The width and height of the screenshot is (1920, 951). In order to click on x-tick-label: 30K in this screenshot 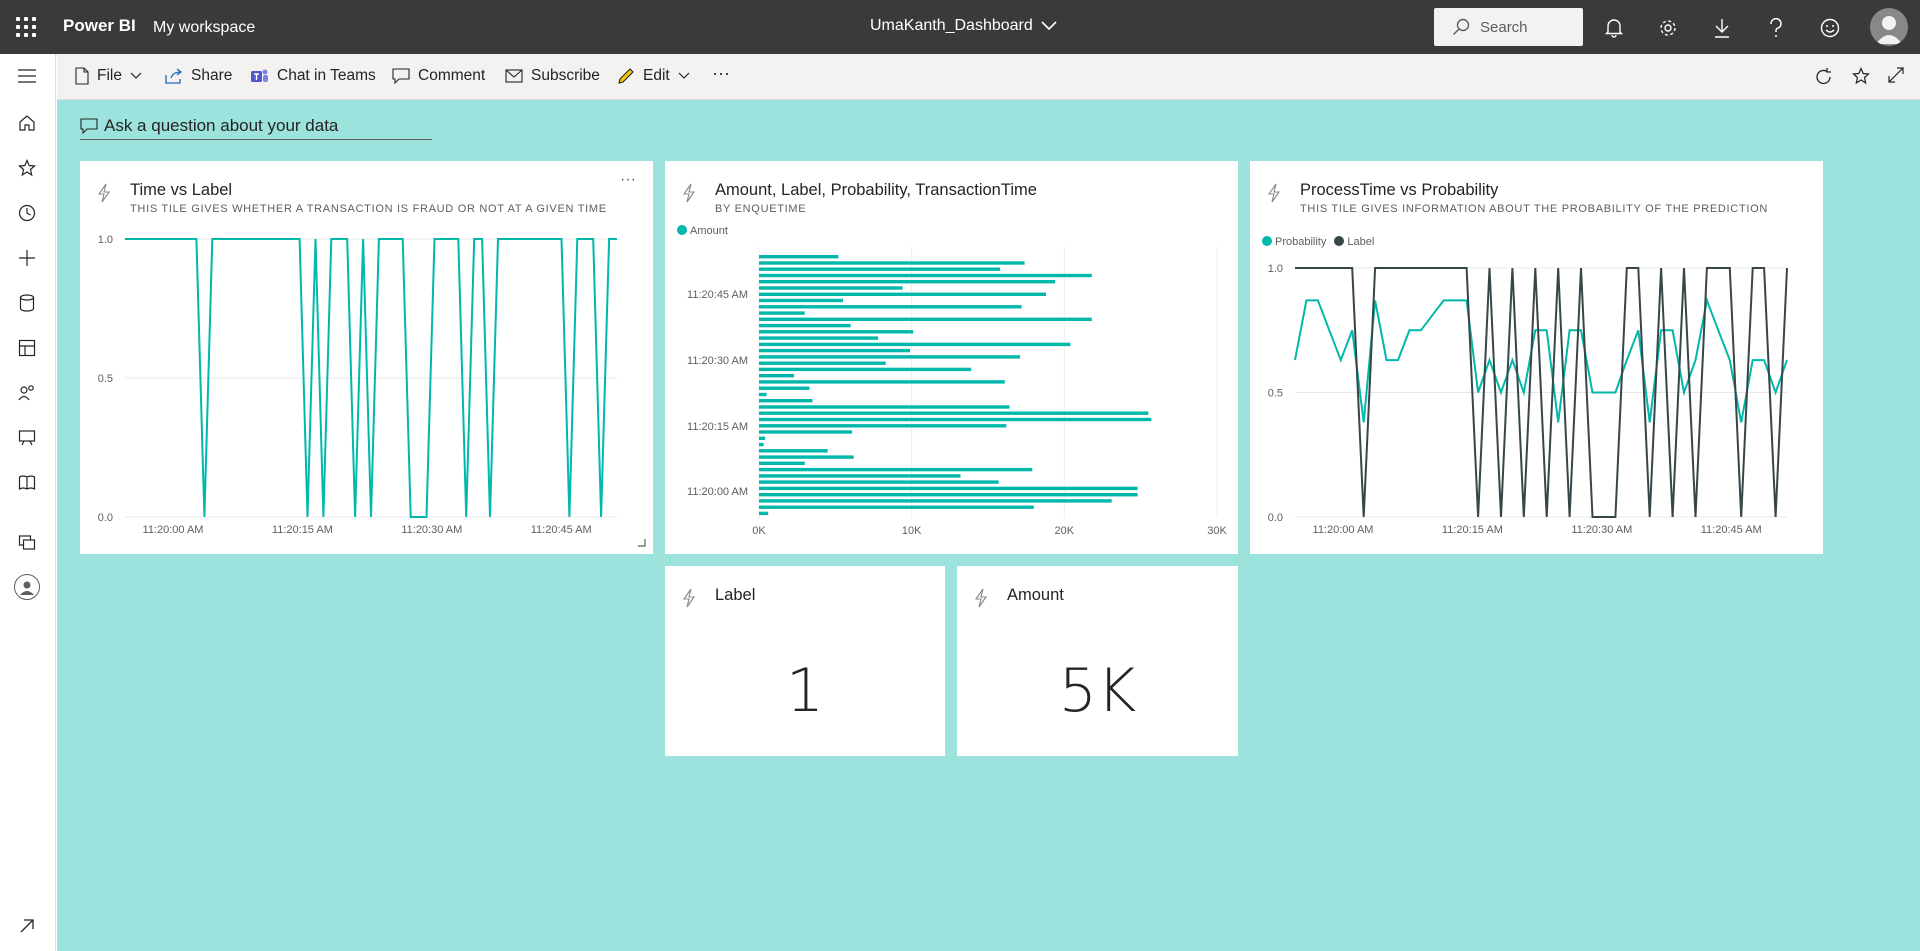, I will do `click(1217, 531)`.